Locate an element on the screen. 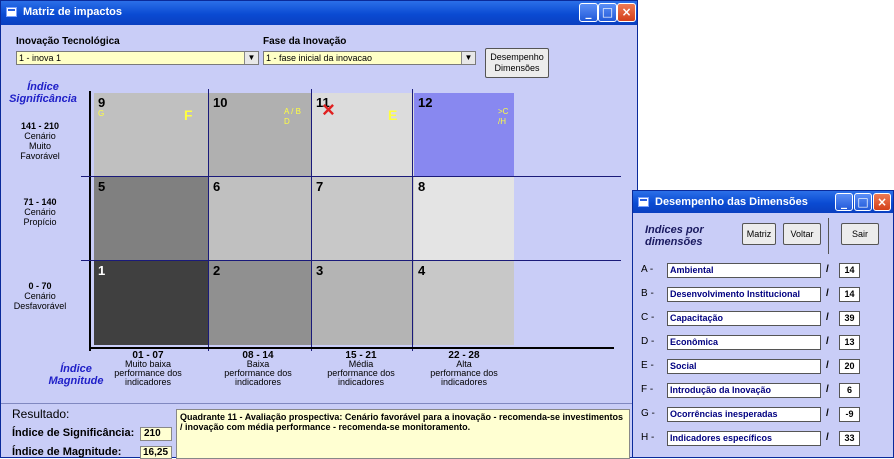 This screenshot has height=459, width=894. significancia-value: 210 is located at coordinates (156, 434).